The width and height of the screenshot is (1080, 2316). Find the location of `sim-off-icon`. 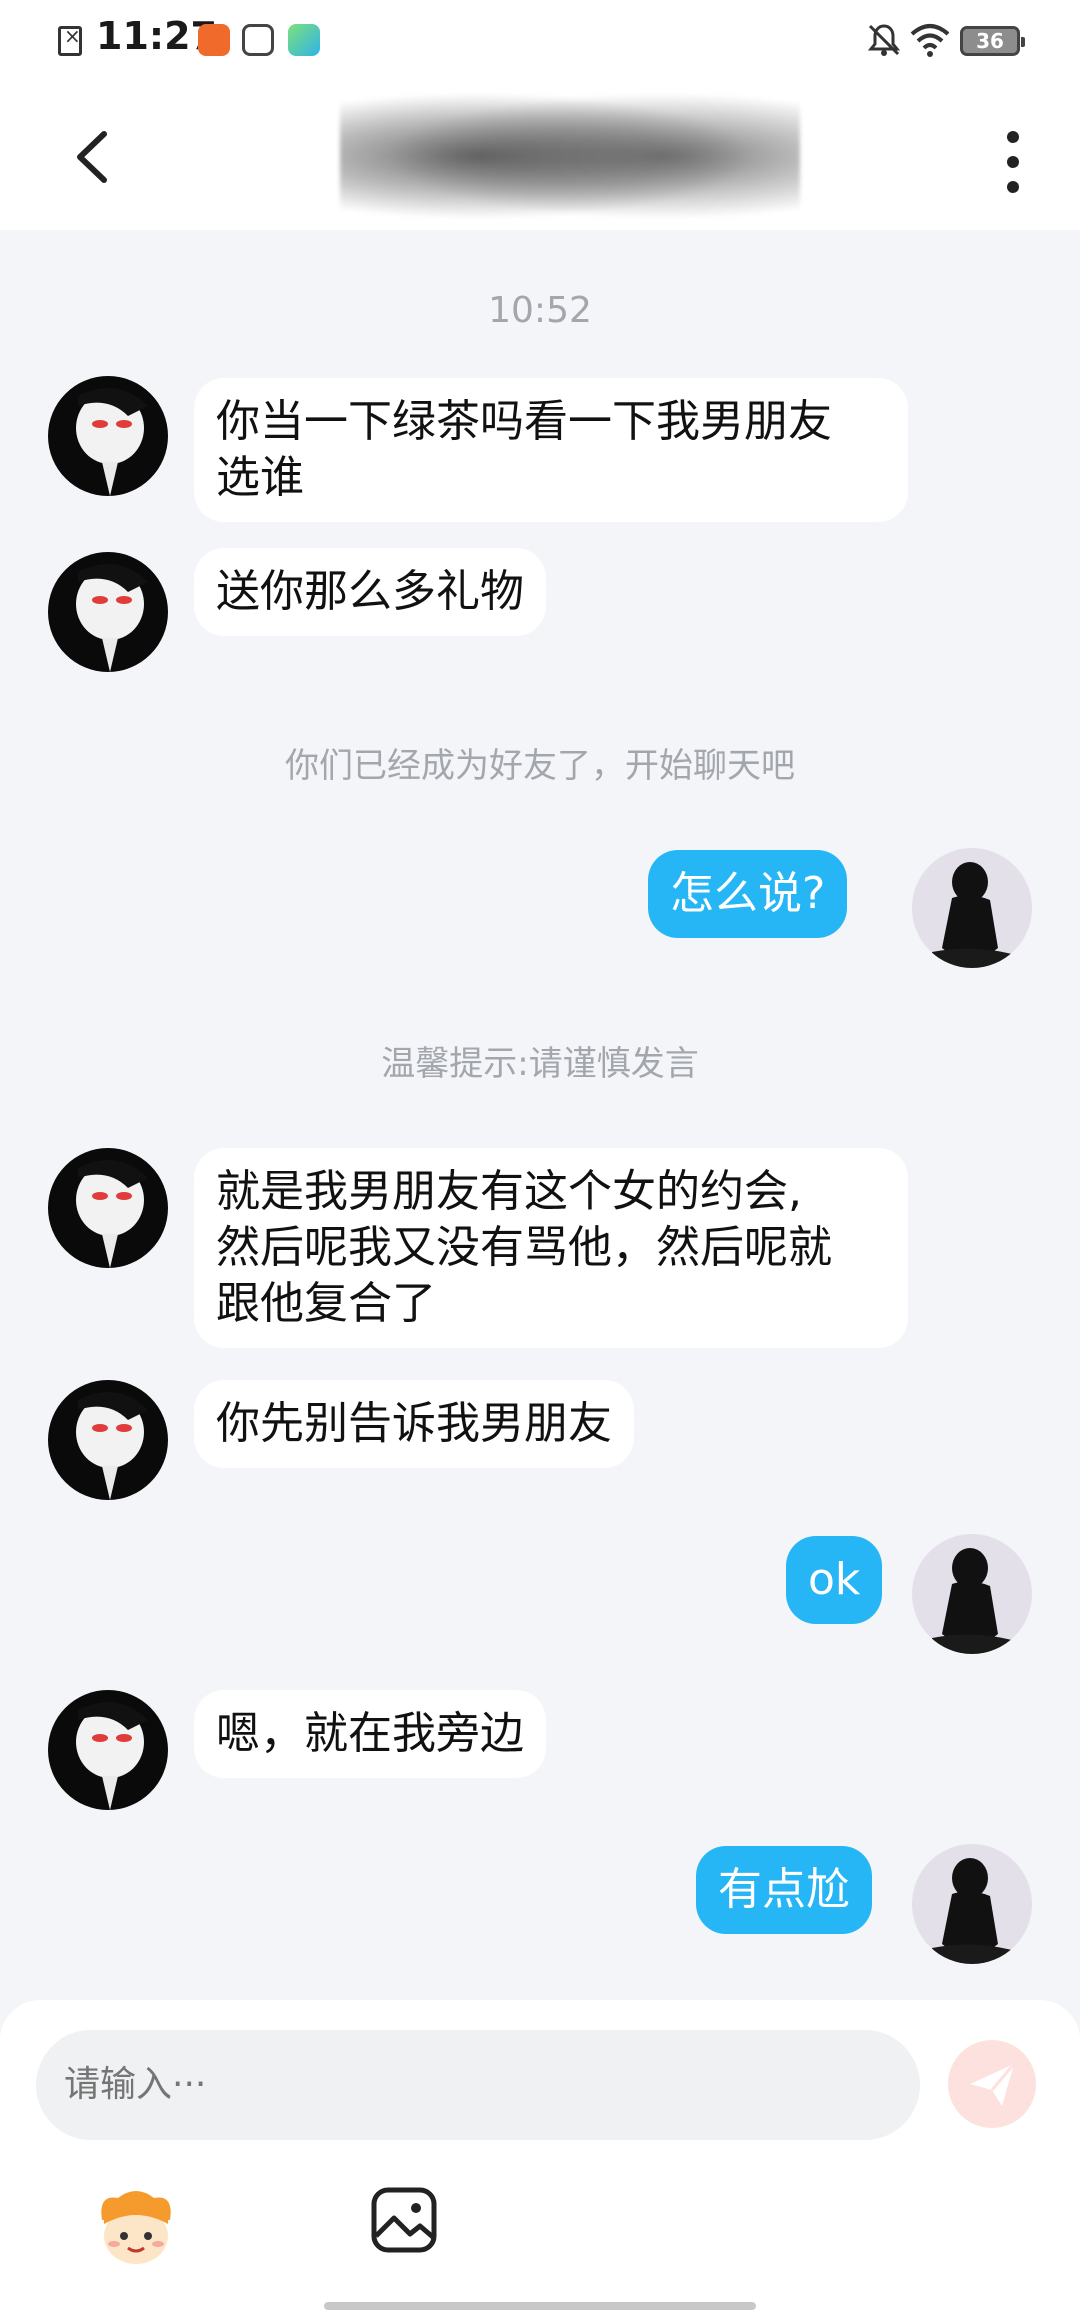

sim-off-icon is located at coordinates (70, 40).